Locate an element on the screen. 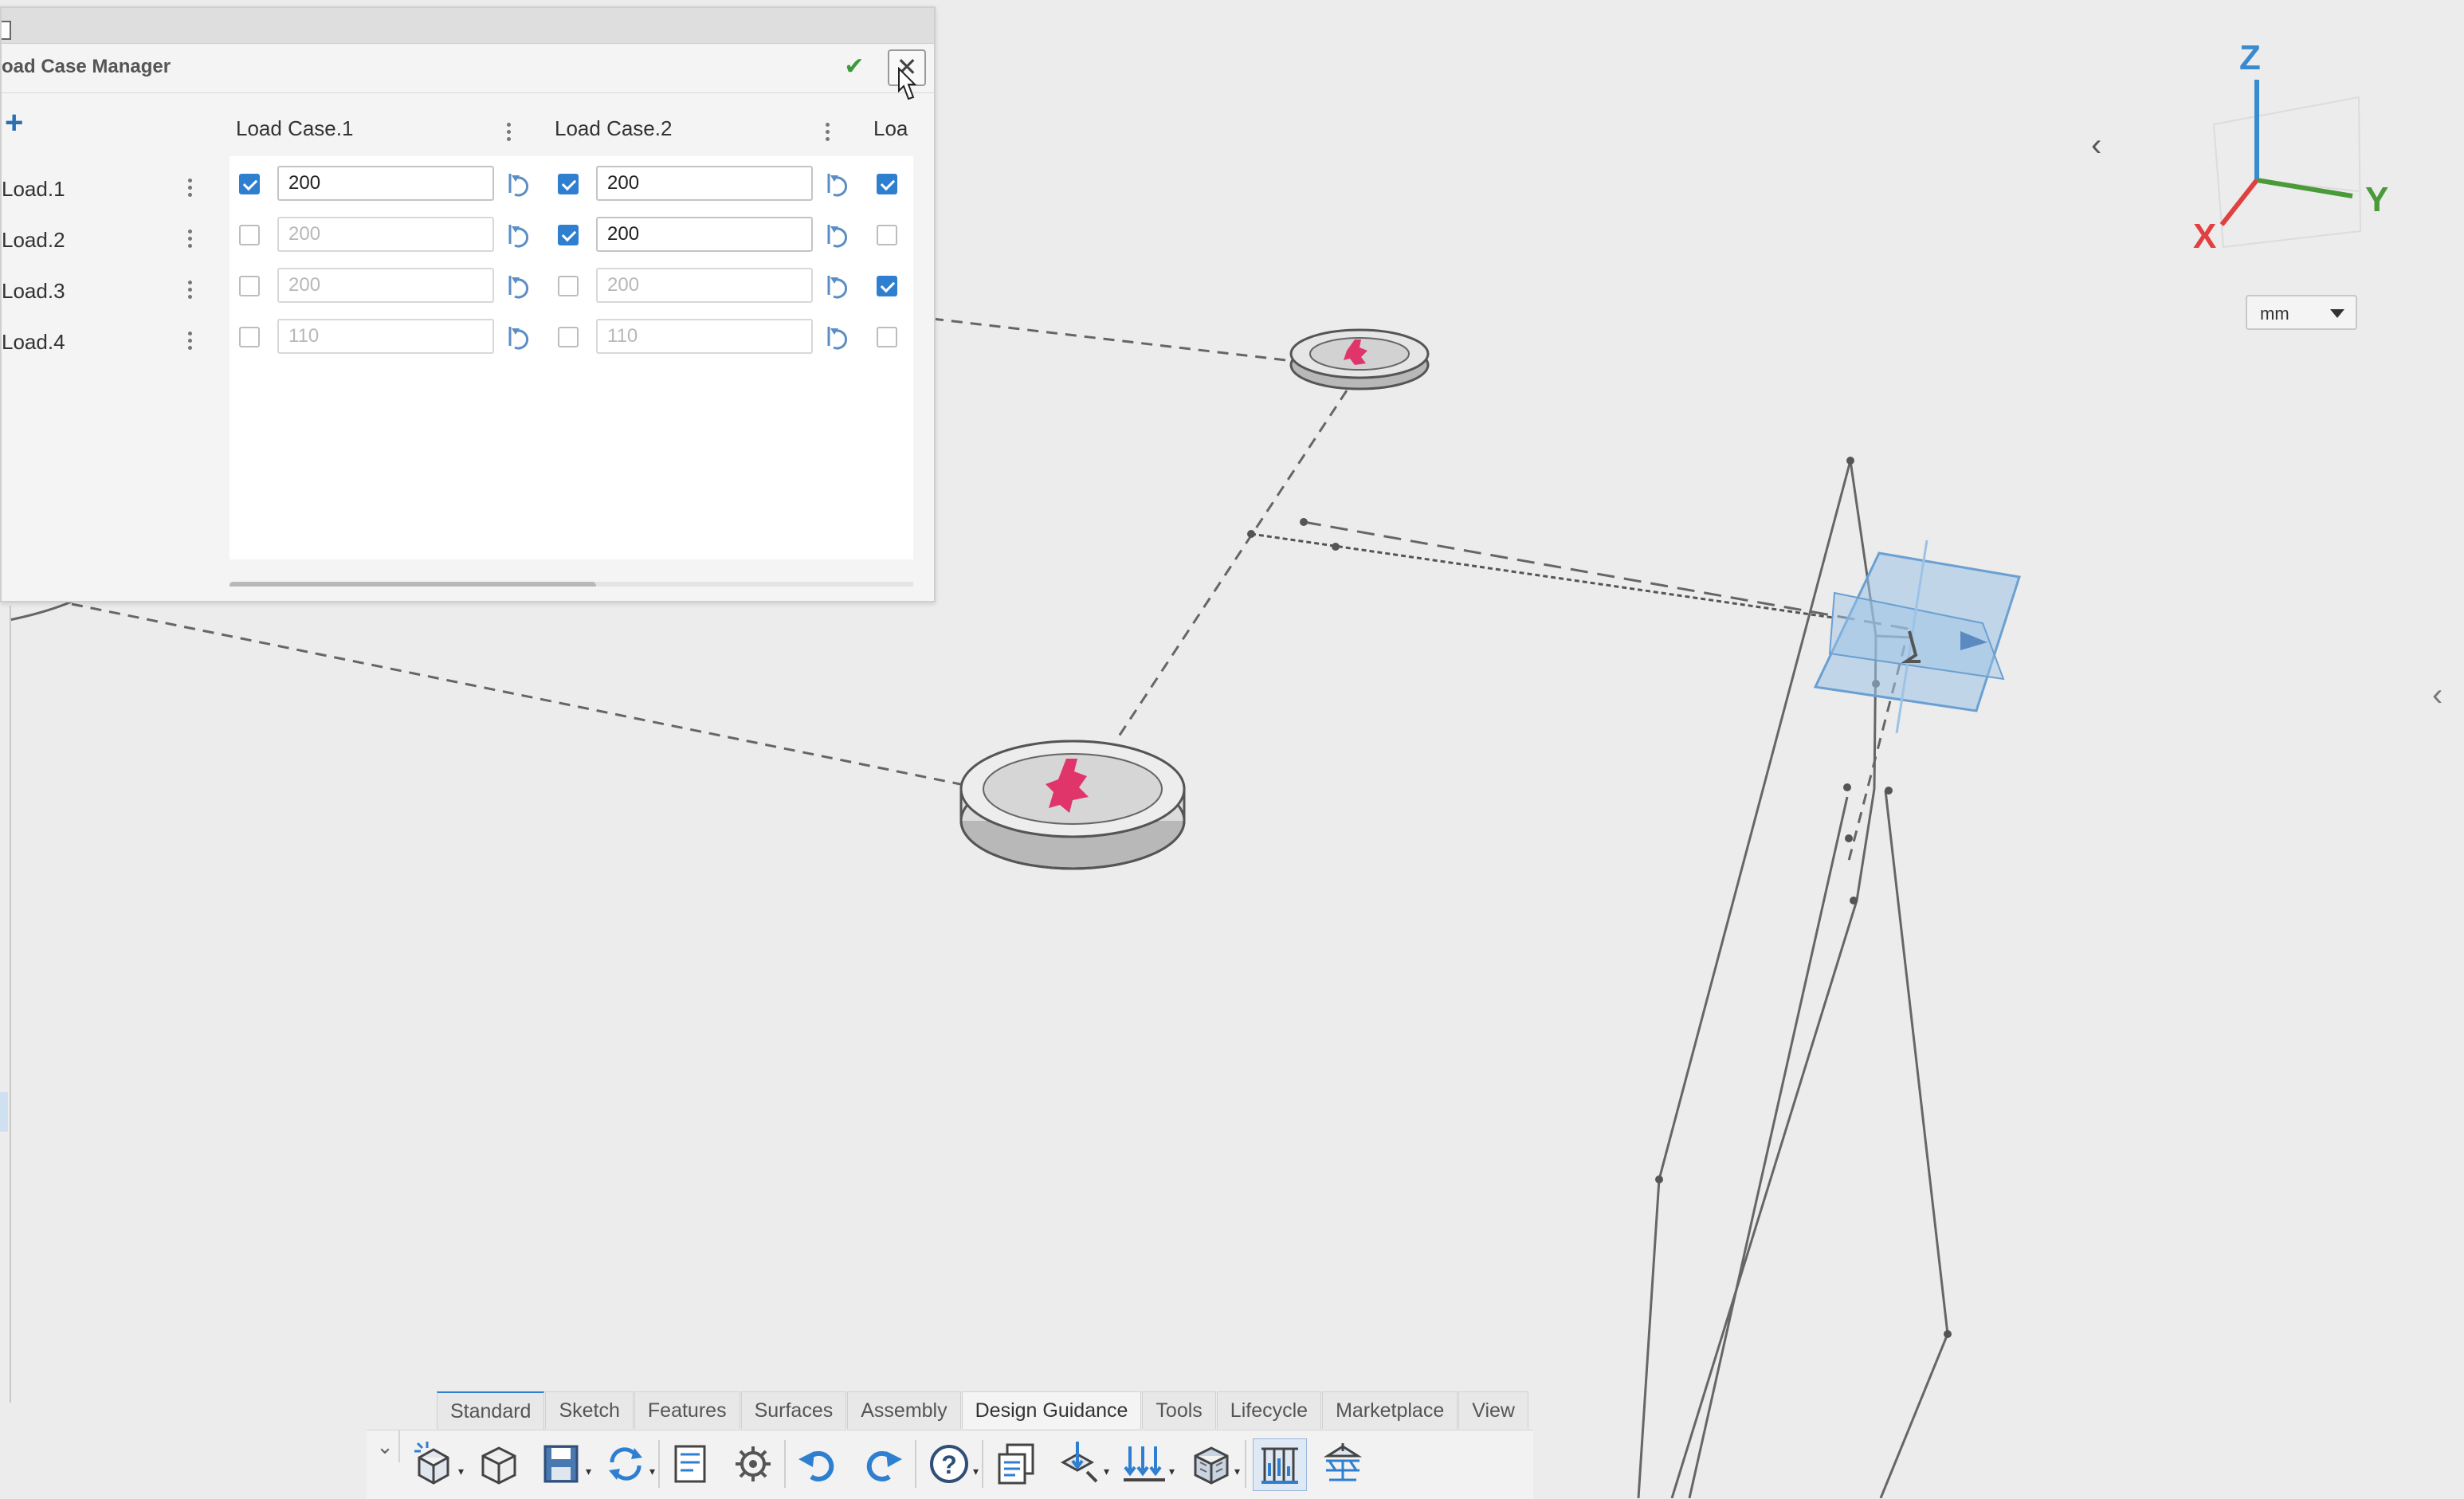 The width and height of the screenshot is (2464, 1499). tab-tools: Tools is located at coordinates (1179, 1410).